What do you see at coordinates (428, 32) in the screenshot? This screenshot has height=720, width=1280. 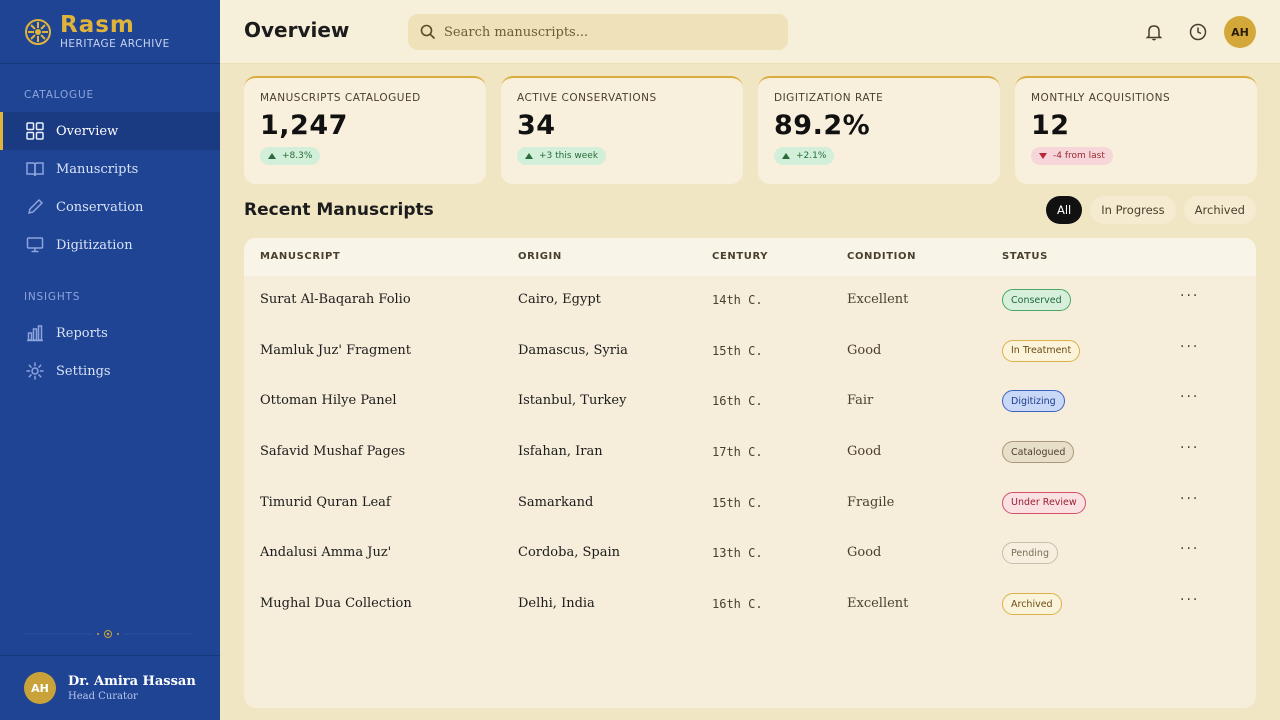 I see `search-icon` at bounding box center [428, 32].